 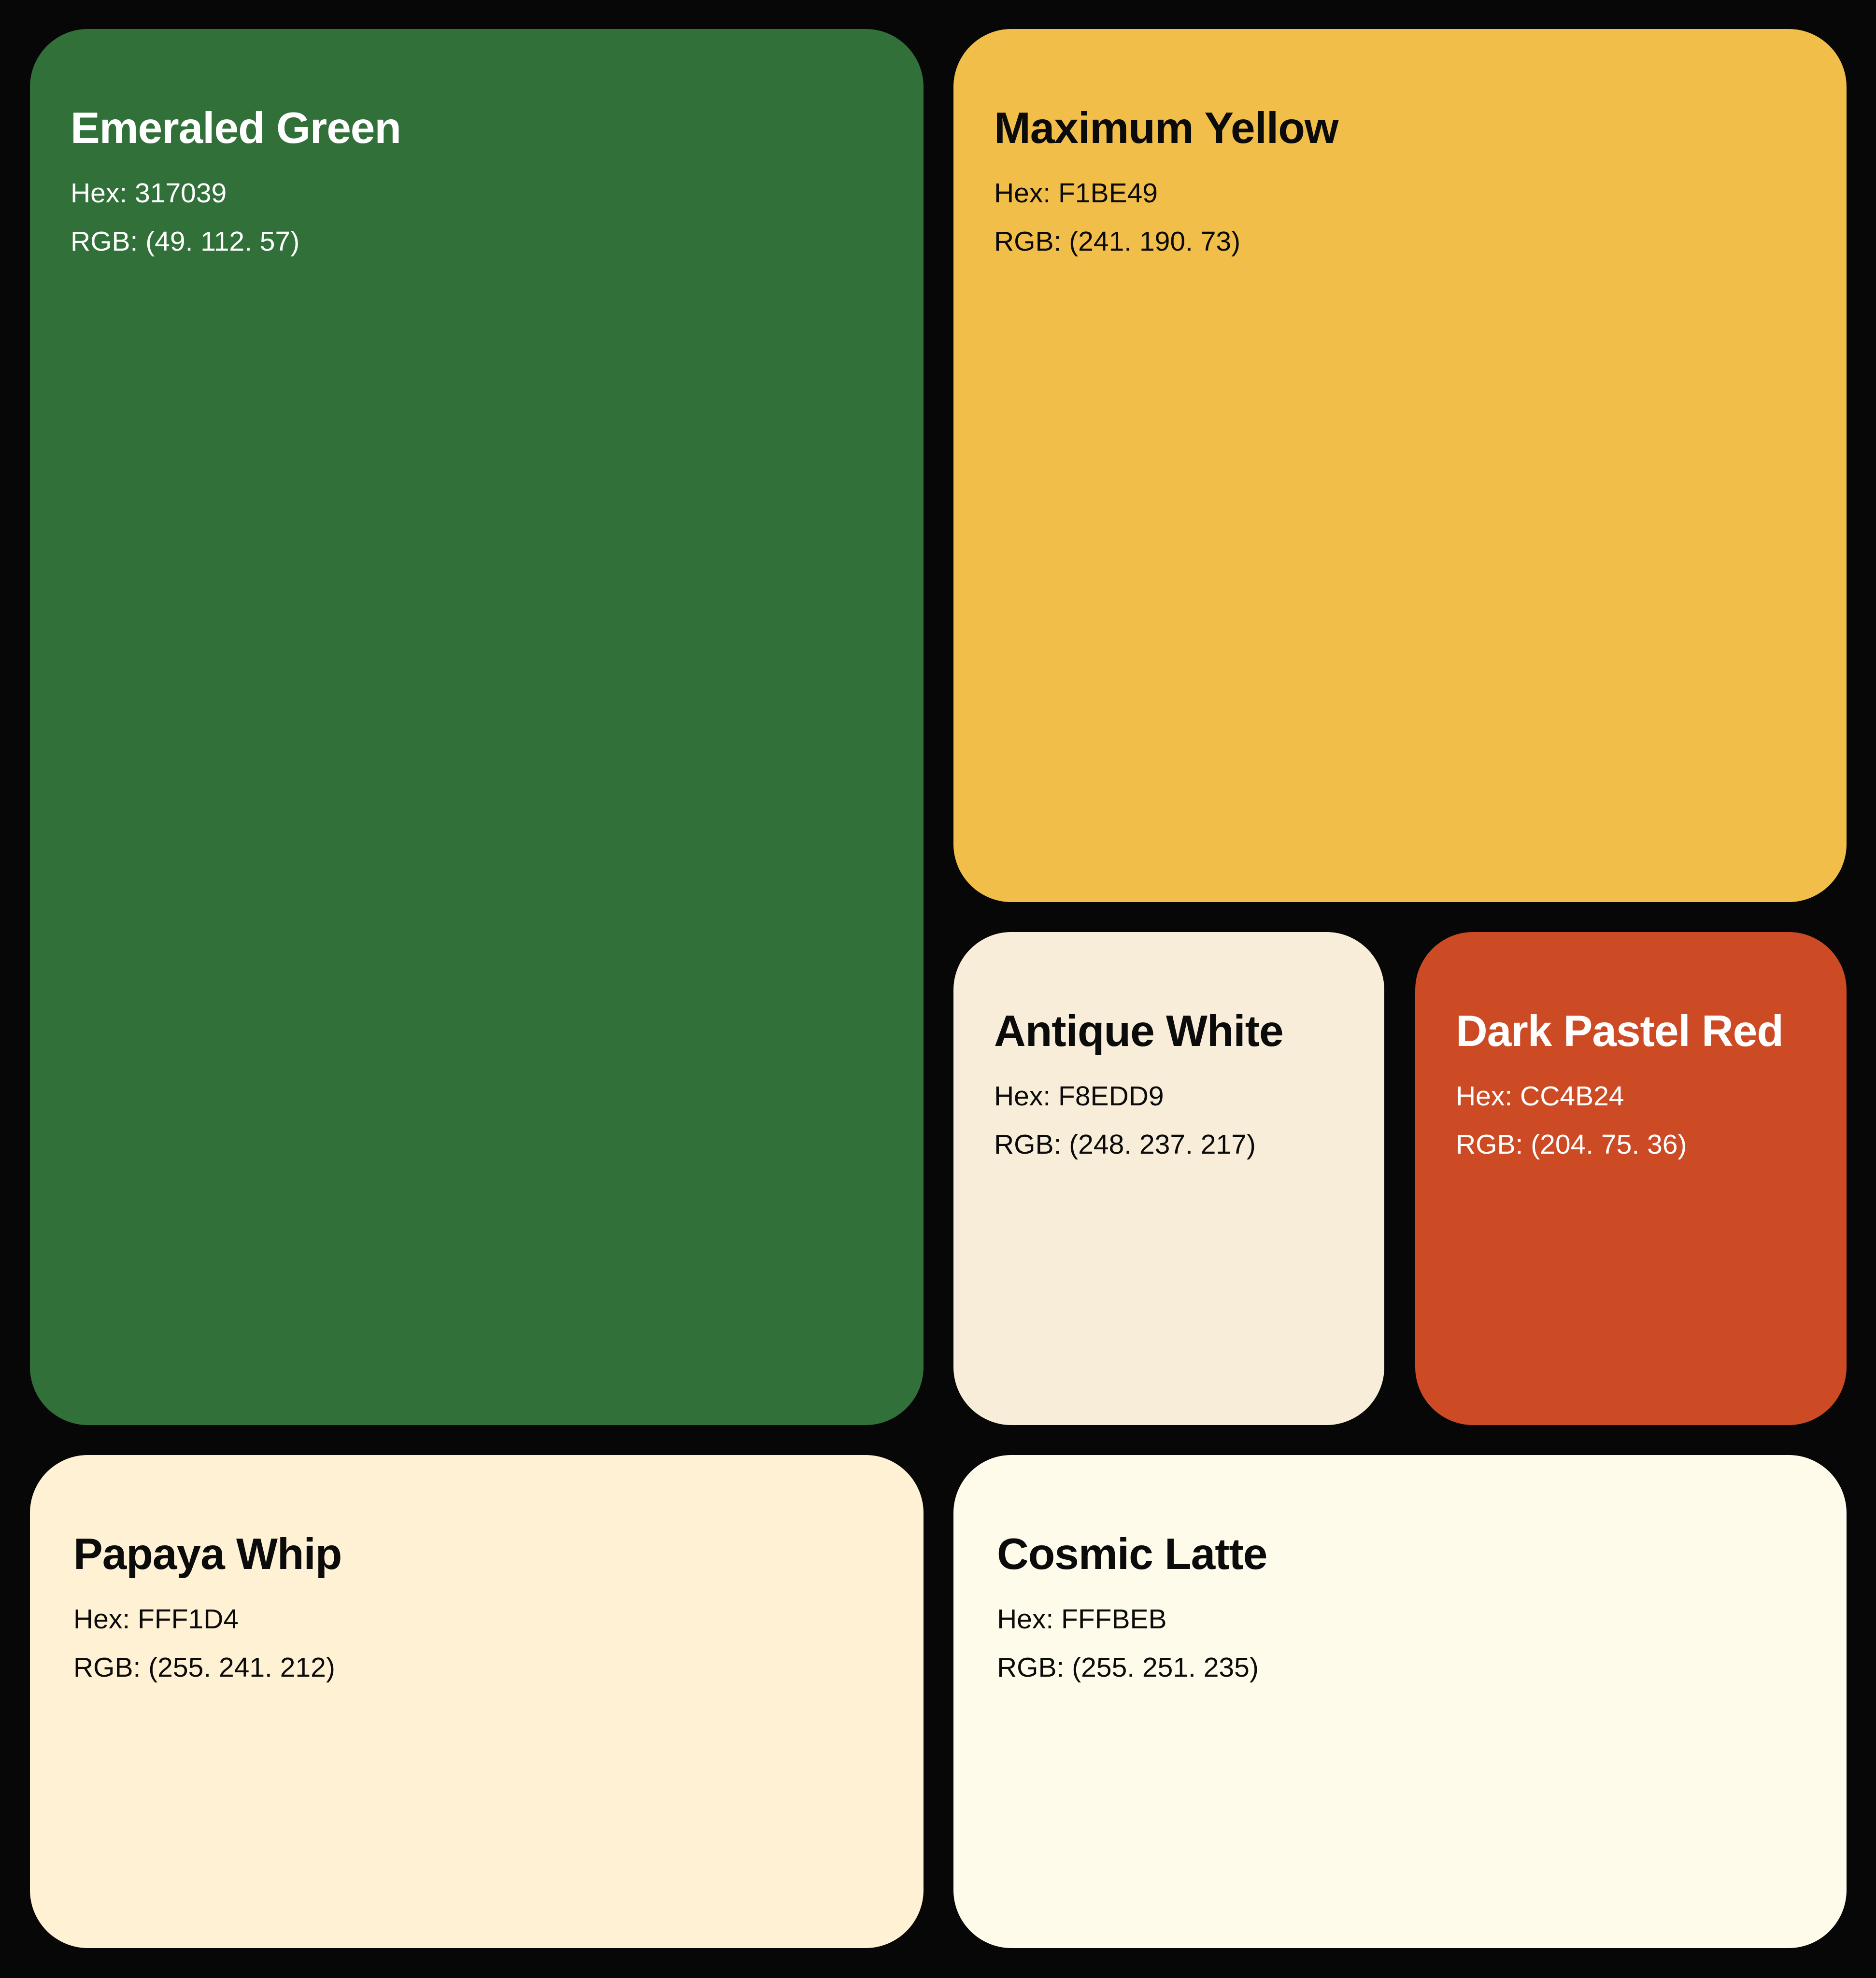 I want to click on swatch-name: Dark Pastel Red, so click(x=1620, y=1031).